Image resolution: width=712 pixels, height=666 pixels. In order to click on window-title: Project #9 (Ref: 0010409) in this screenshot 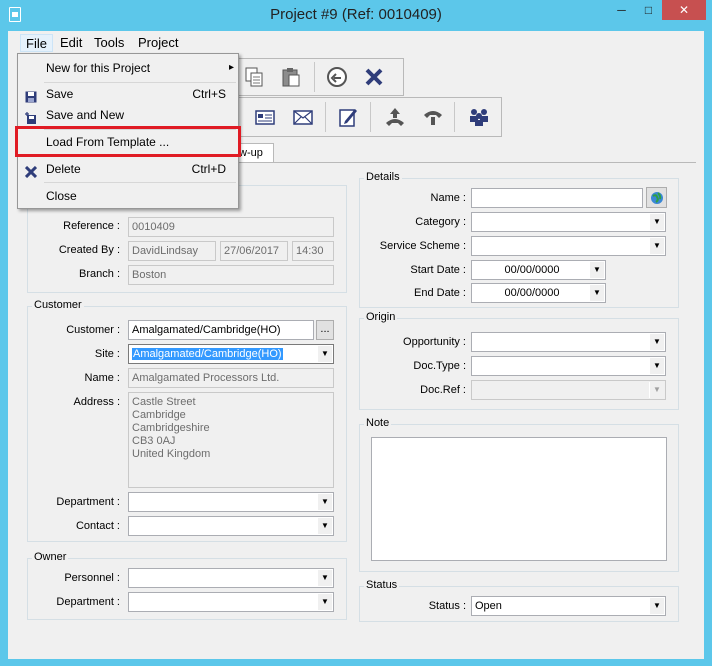, I will do `click(356, 14)`.